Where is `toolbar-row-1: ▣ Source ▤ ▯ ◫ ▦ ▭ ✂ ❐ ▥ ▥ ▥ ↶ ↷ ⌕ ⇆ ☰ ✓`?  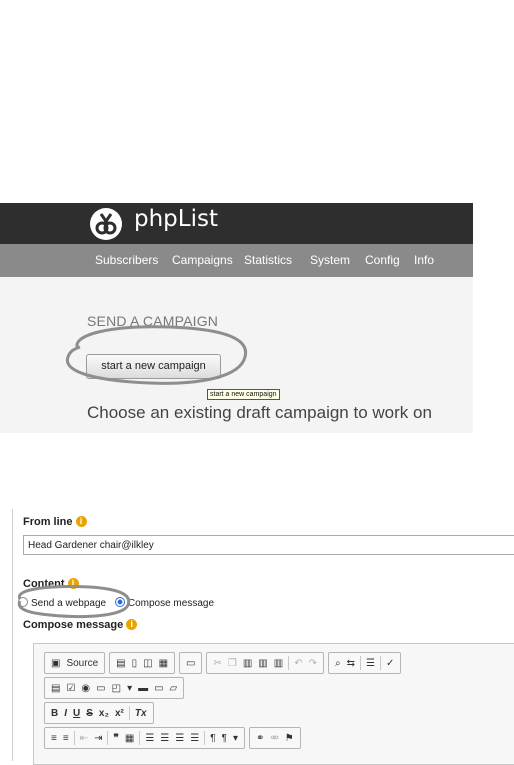
toolbar-row-1: ▣ Source ▤ ▯ ◫ ▦ ▭ ✂ ❐ ▥ ▥ ▥ ↶ ↷ ⌕ ⇆ ☰ ✓ is located at coordinates (224, 663).